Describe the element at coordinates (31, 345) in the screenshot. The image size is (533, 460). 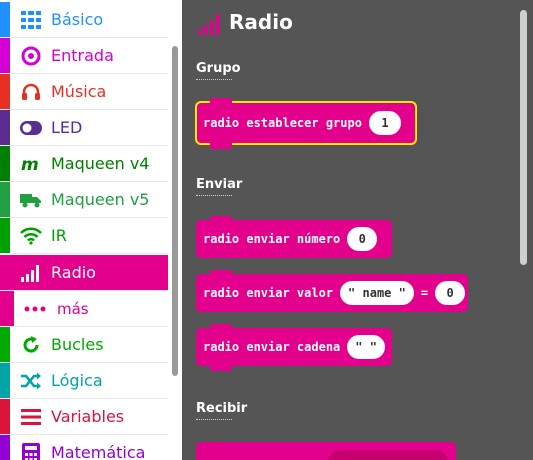
I see `loop-icon` at that location.